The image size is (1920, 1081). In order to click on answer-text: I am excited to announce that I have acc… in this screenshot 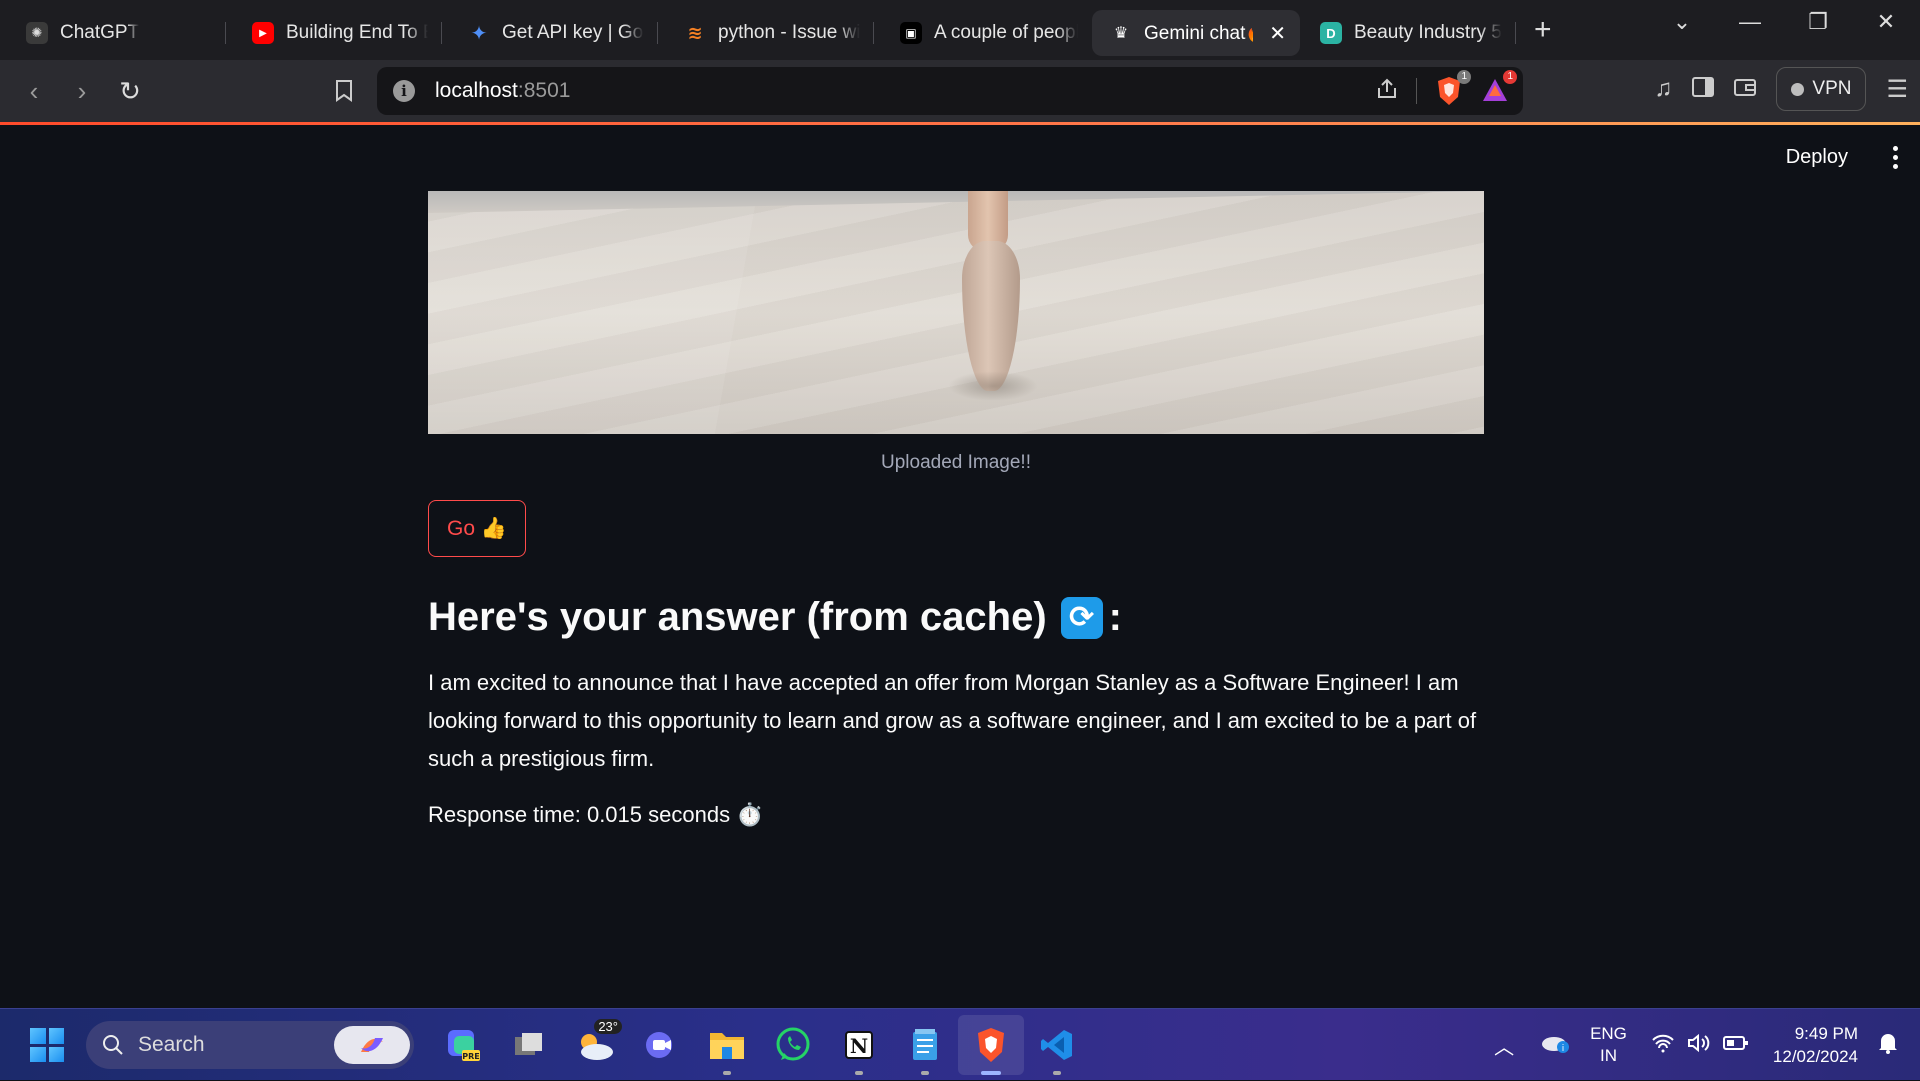, I will do `click(952, 720)`.